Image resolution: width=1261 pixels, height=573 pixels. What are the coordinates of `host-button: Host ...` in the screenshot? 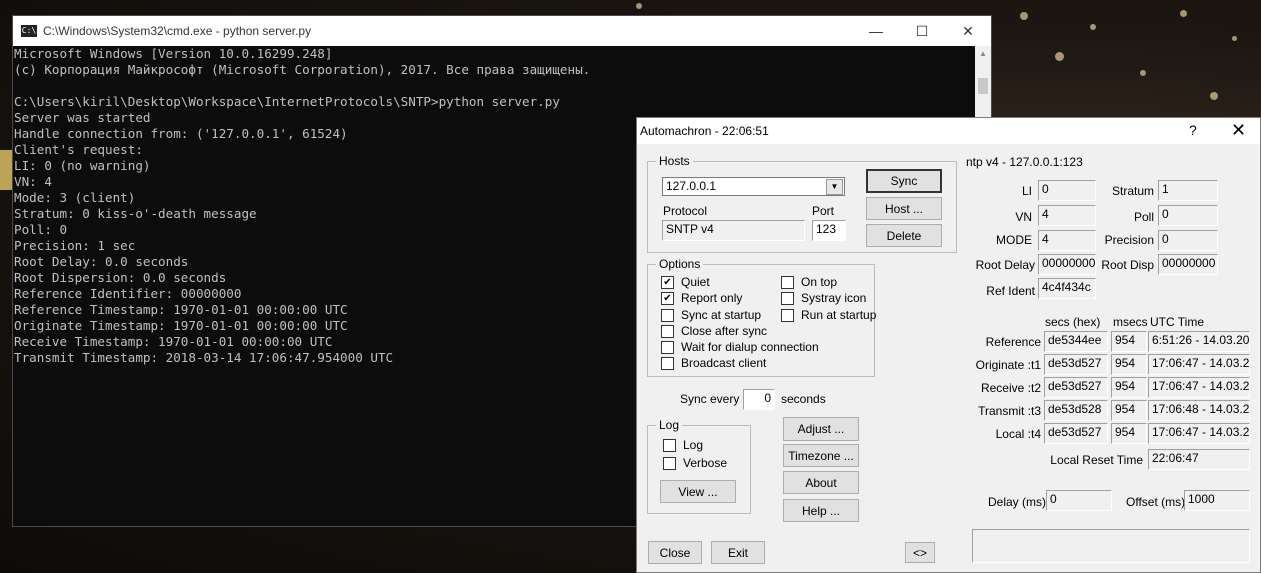 It's located at (904, 208).